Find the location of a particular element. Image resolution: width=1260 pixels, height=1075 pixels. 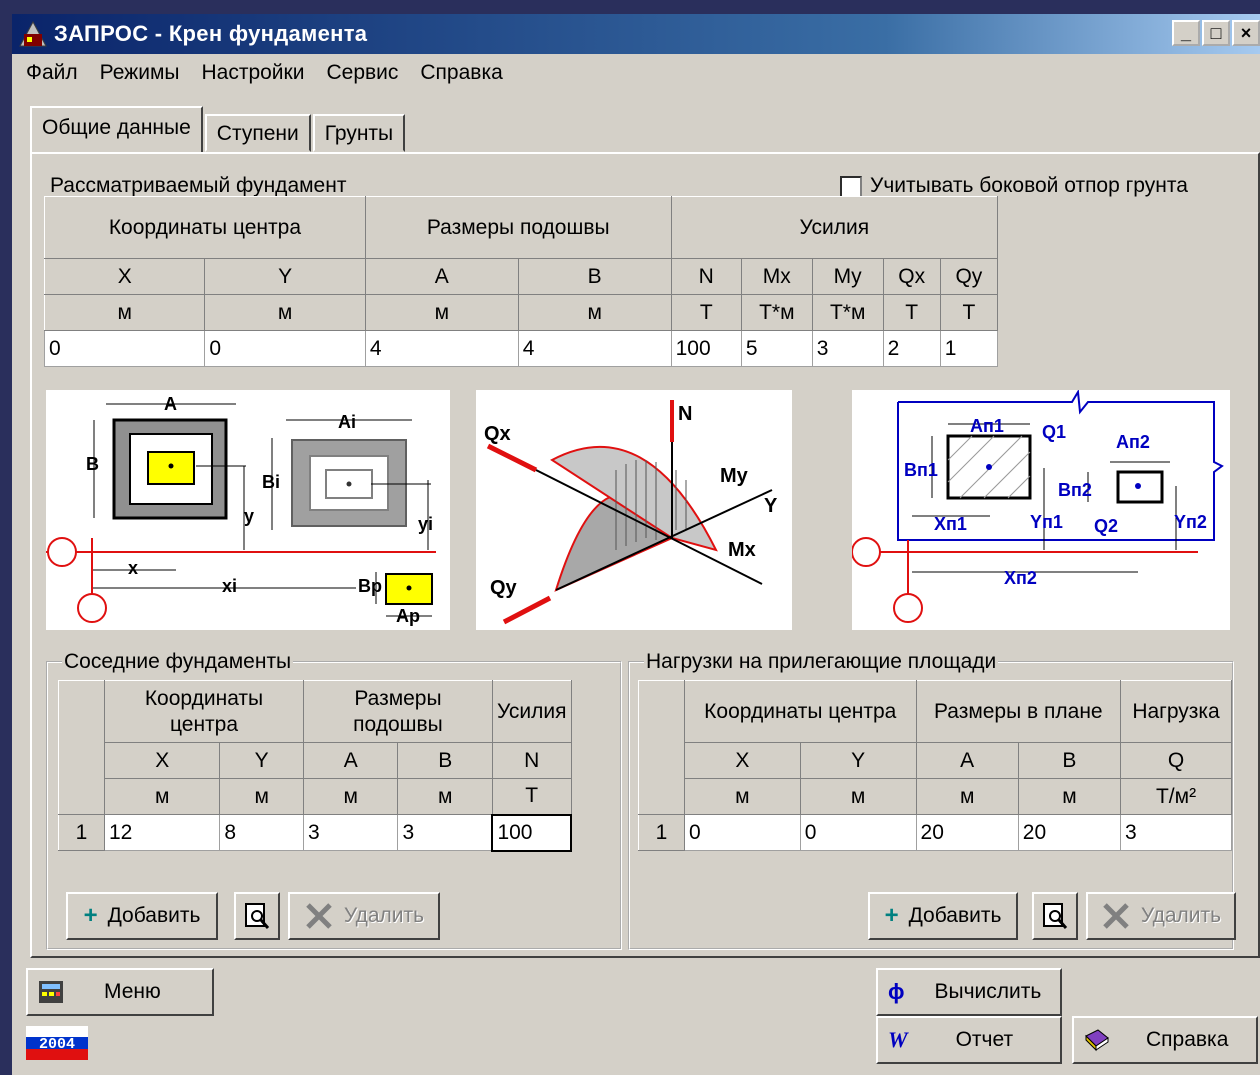

preview-icon is located at coordinates (257, 916).